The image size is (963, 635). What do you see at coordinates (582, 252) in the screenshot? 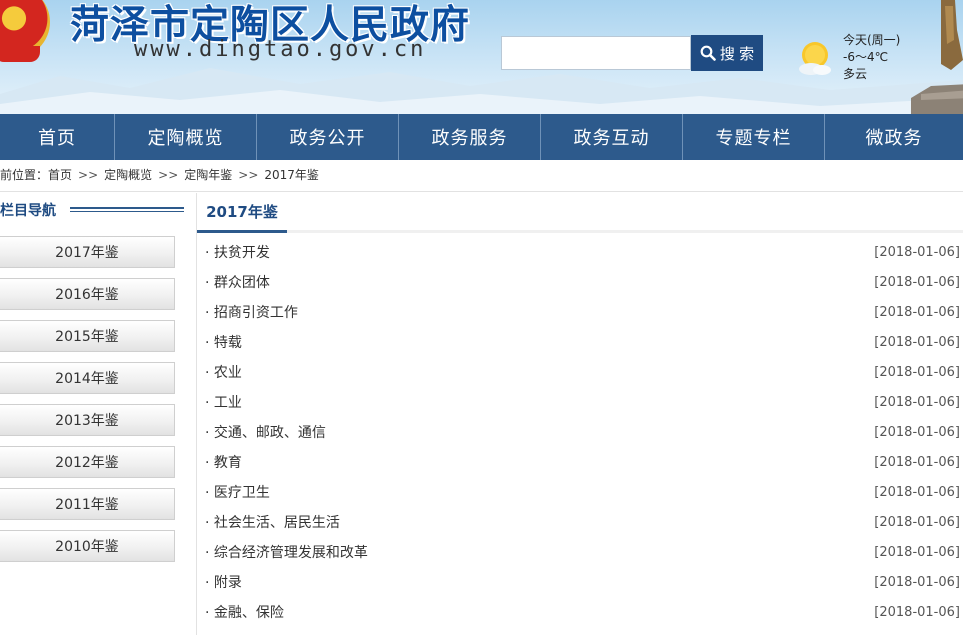
I see `list-item: · 扶贫开发 [2018-01-06]` at bounding box center [582, 252].